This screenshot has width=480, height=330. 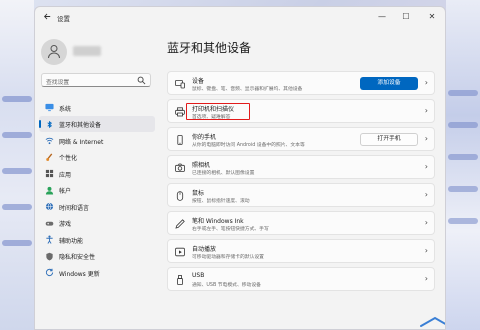 What do you see at coordinates (65, 109) in the screenshot?
I see `sidebar-item-label: 系统` at bounding box center [65, 109].